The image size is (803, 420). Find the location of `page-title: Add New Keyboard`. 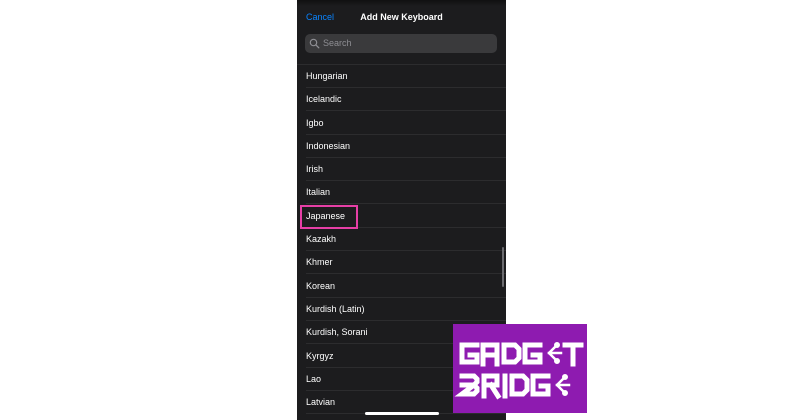

page-title: Add New Keyboard is located at coordinates (401, 17).